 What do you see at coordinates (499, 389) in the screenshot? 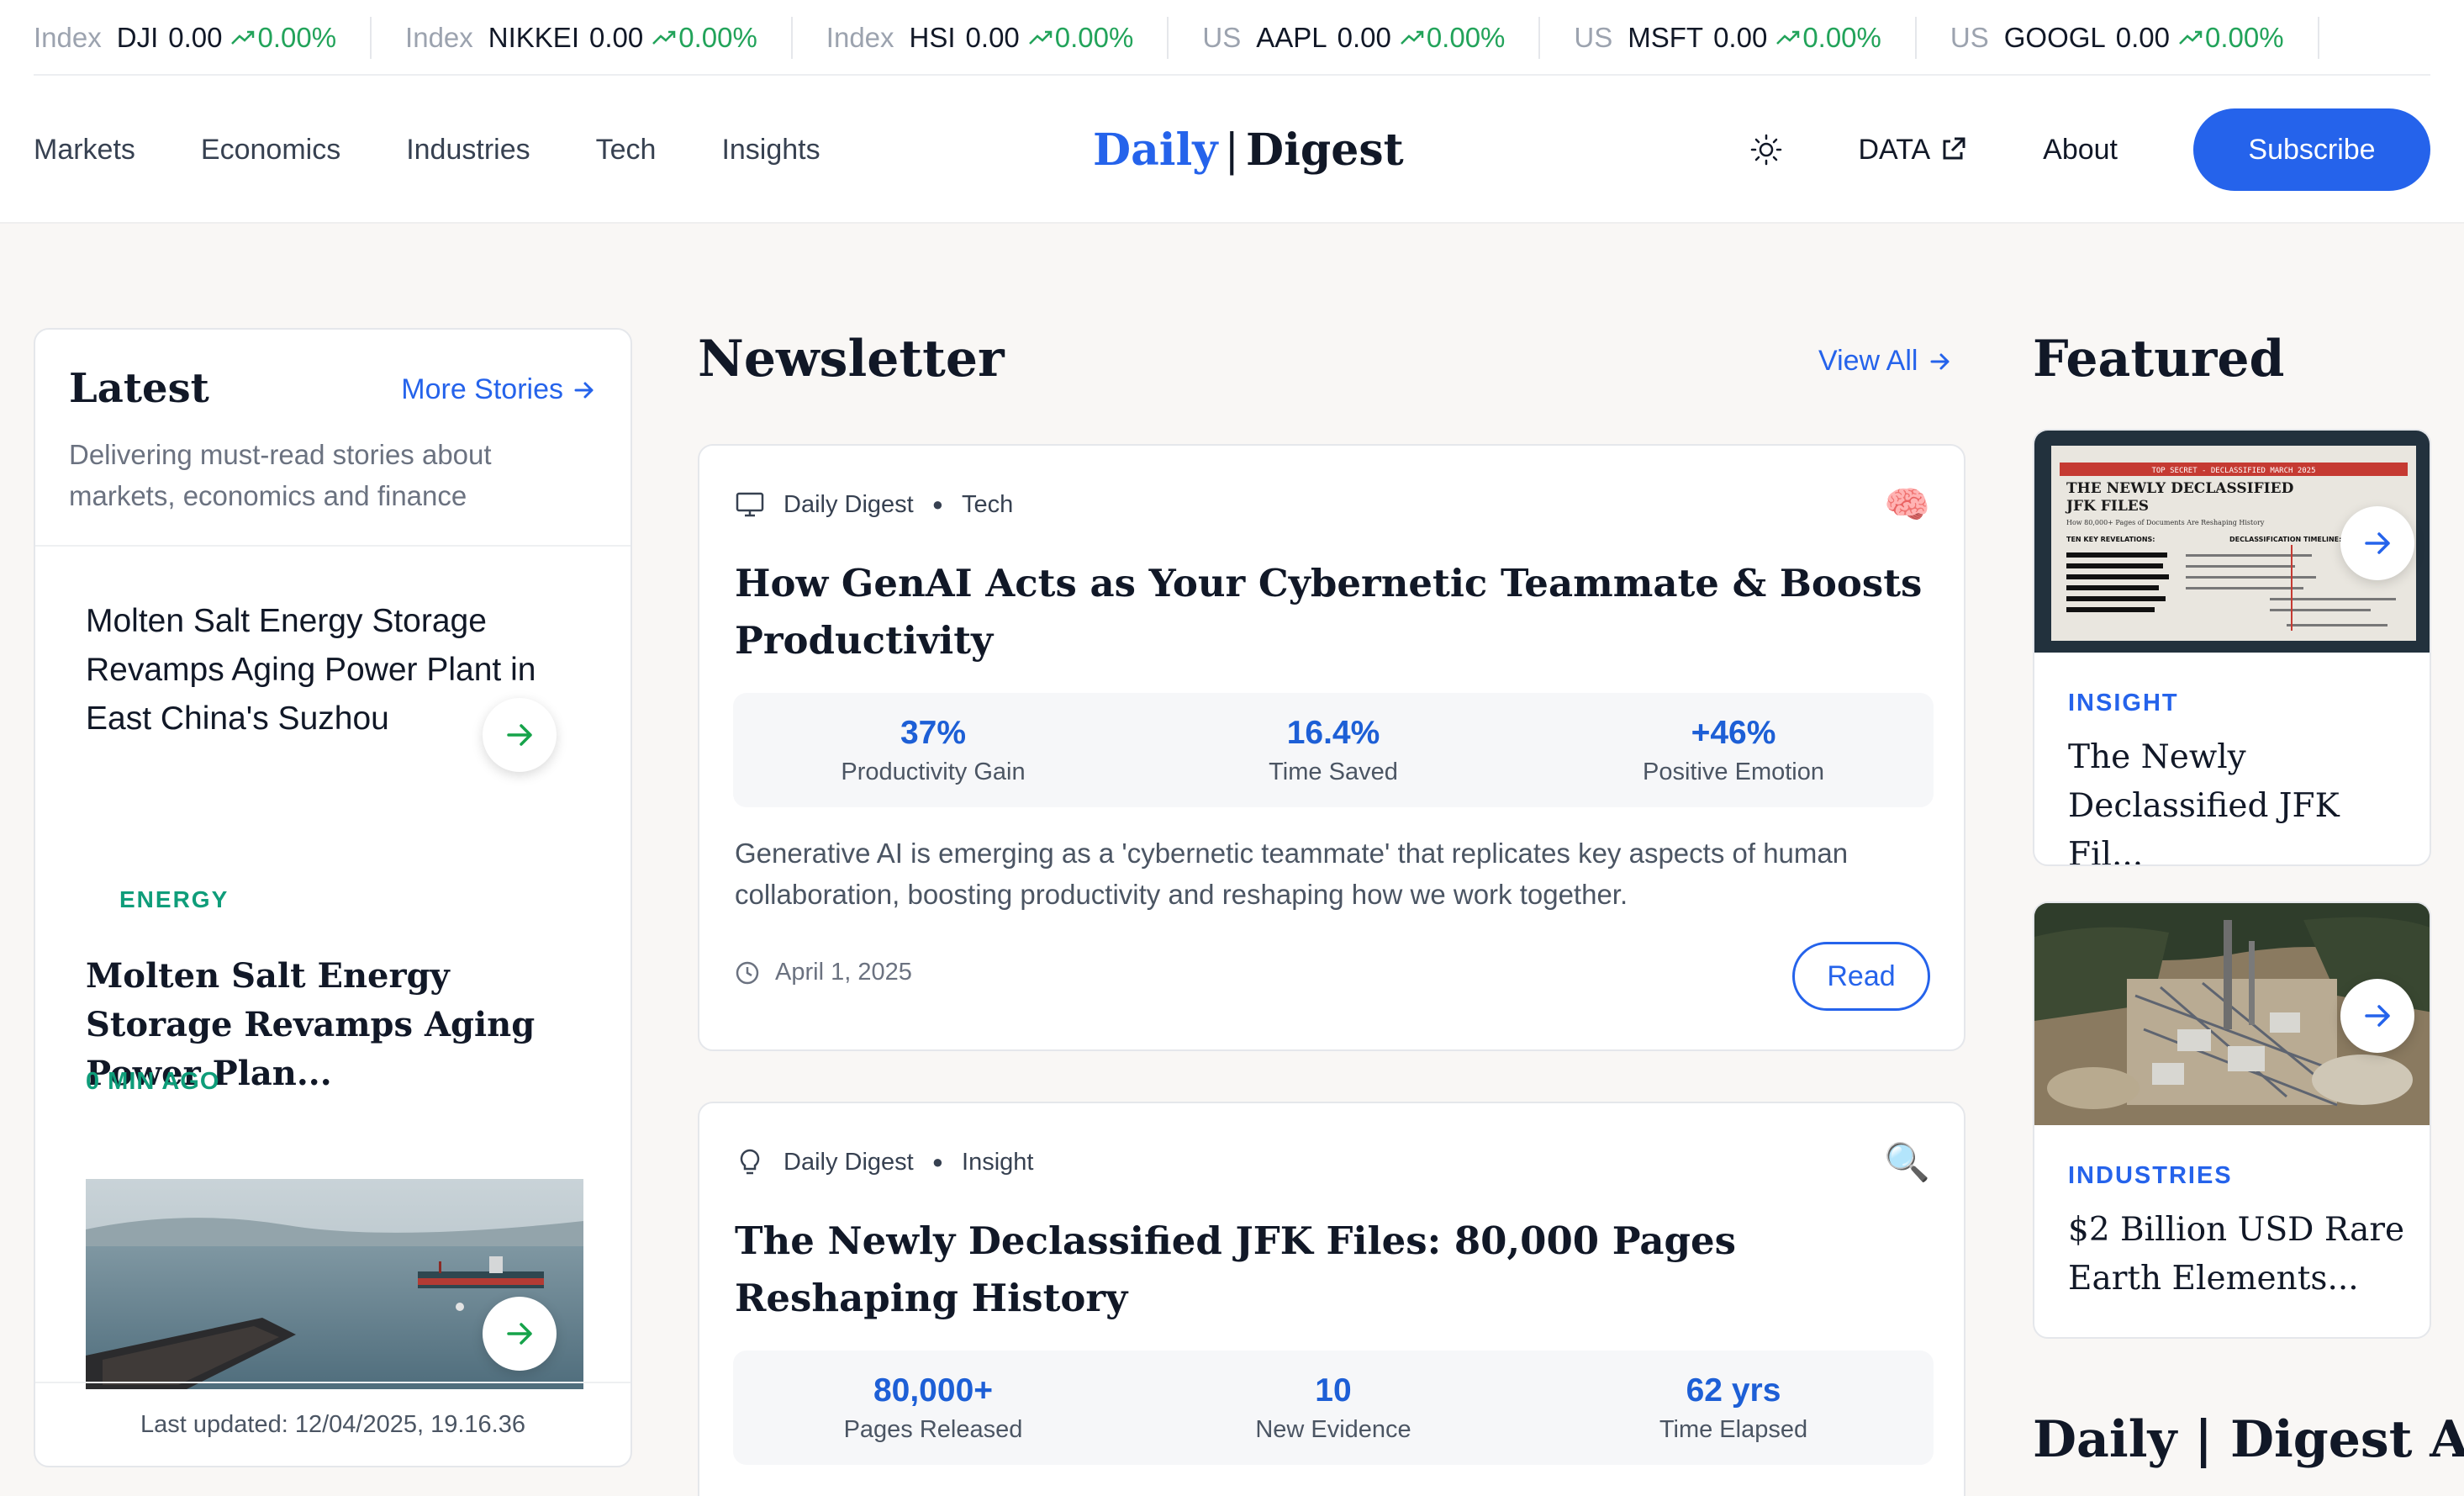
I see `more-stories-link: More Stories` at bounding box center [499, 389].